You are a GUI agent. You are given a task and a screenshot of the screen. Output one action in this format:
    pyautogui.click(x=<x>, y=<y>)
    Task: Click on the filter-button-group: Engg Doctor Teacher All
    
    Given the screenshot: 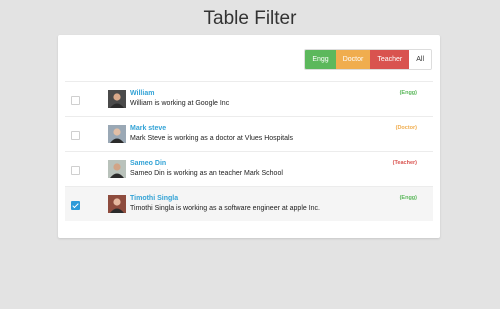 What is the action you would take?
    pyautogui.click(x=368, y=59)
    